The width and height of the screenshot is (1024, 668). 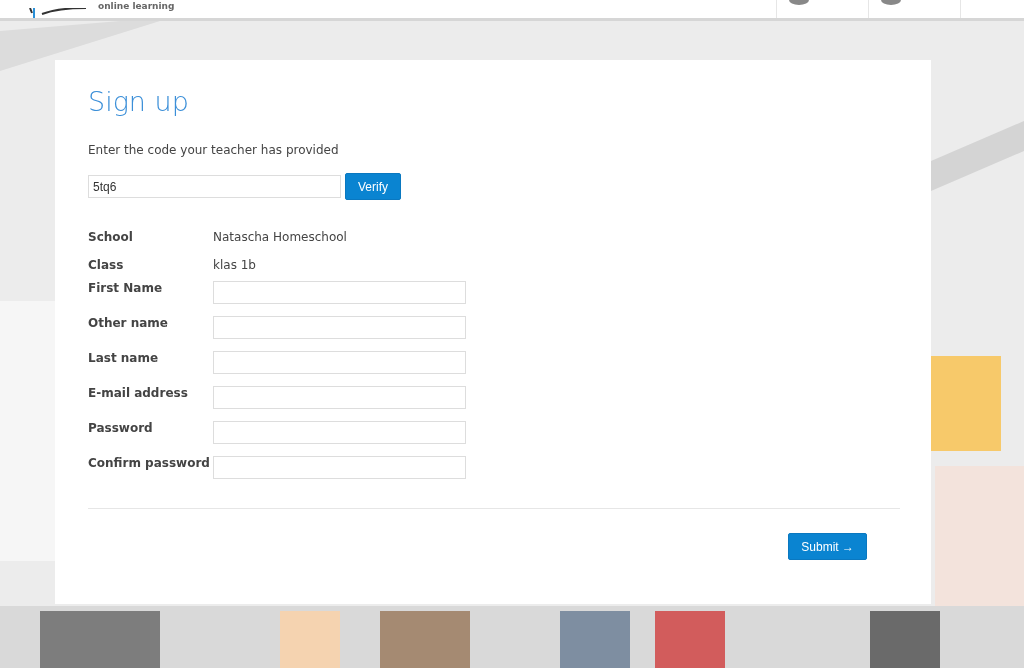 I want to click on field-label: Other name, so click(x=128, y=322).